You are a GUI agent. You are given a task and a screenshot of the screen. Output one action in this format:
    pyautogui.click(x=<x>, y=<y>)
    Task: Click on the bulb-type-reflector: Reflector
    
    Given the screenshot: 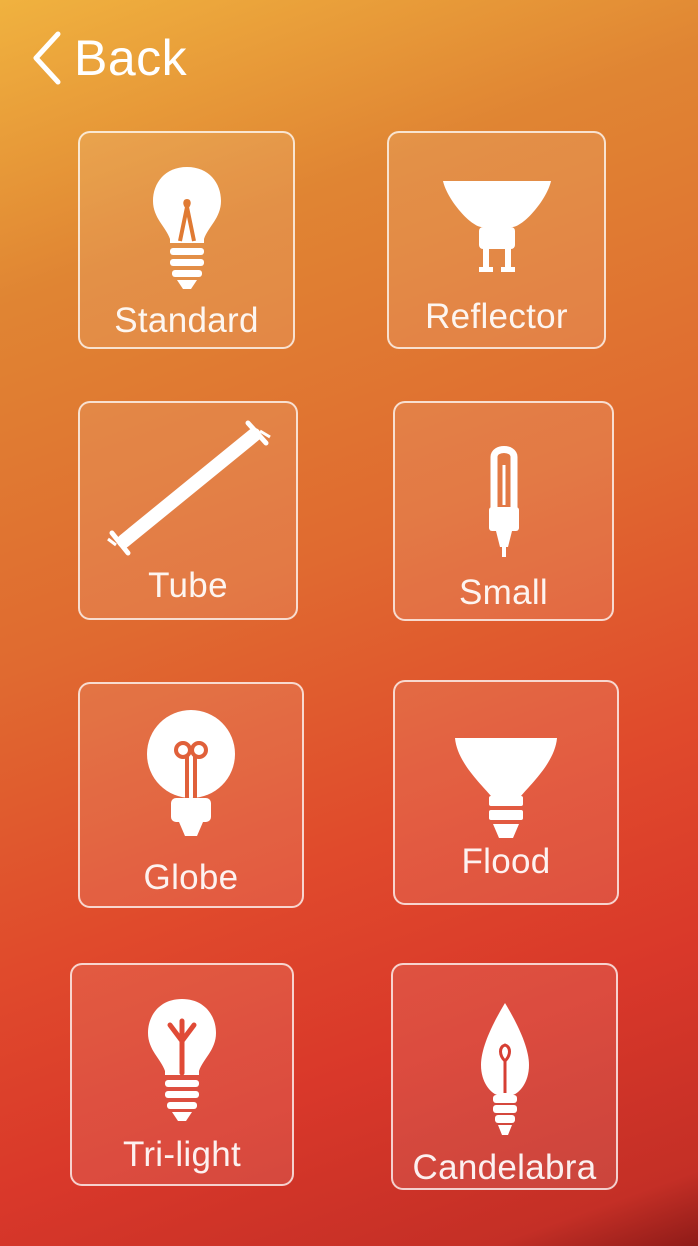 What is the action you would take?
    pyautogui.click(x=496, y=240)
    